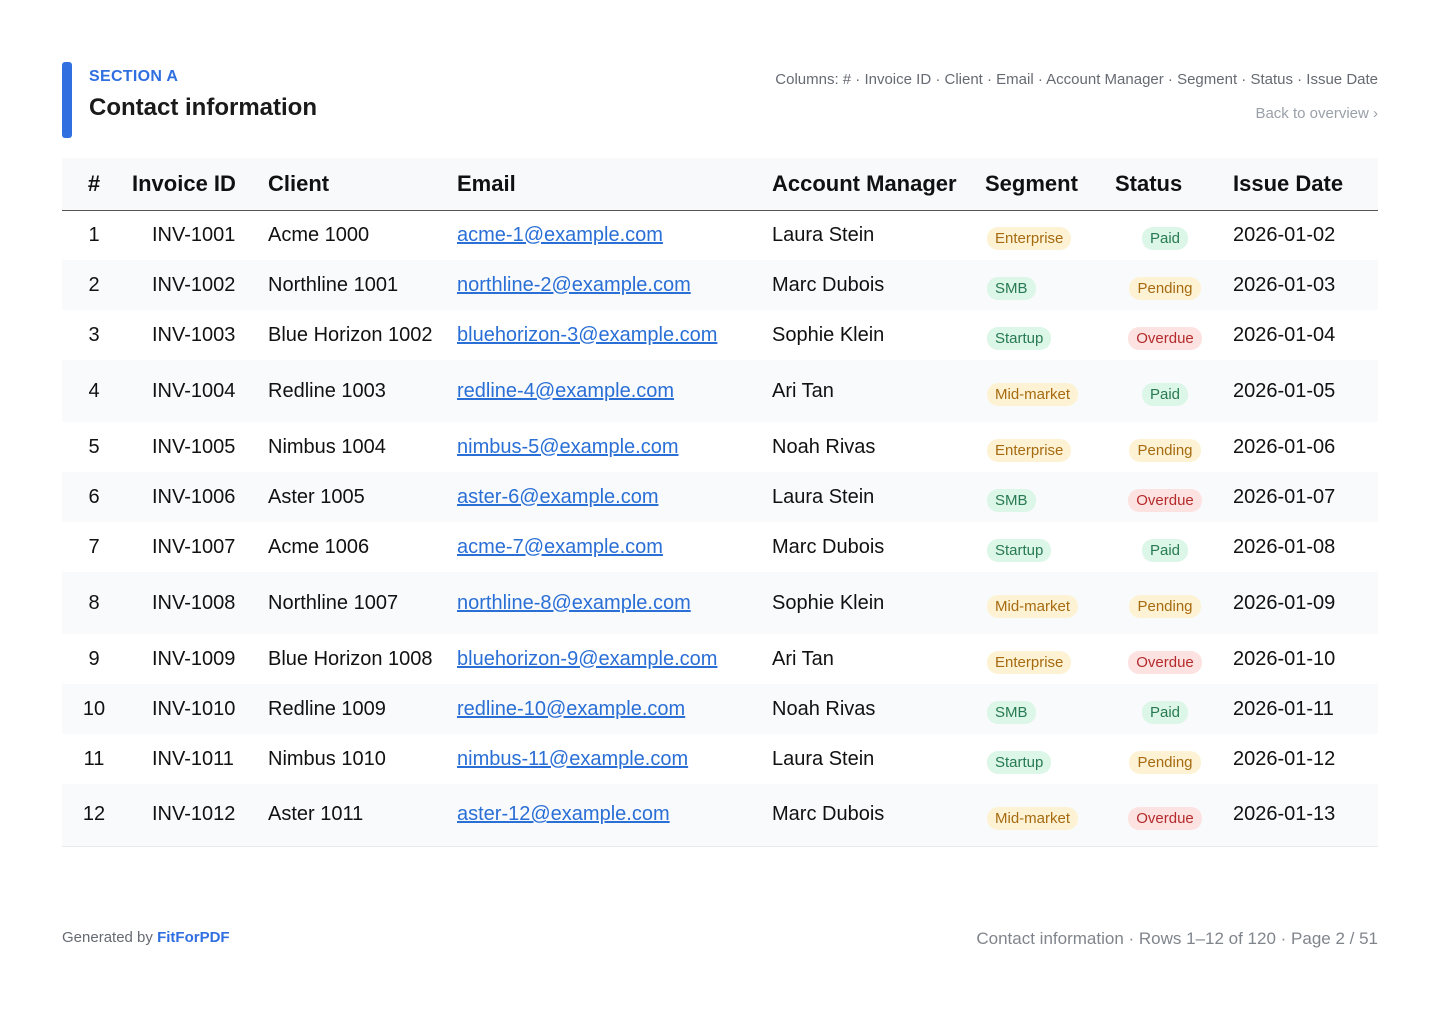 Image resolution: width=1440 pixels, height=1019 pixels. What do you see at coordinates (1284, 546) in the screenshot?
I see `cell-issue-date: 2026-01-08` at bounding box center [1284, 546].